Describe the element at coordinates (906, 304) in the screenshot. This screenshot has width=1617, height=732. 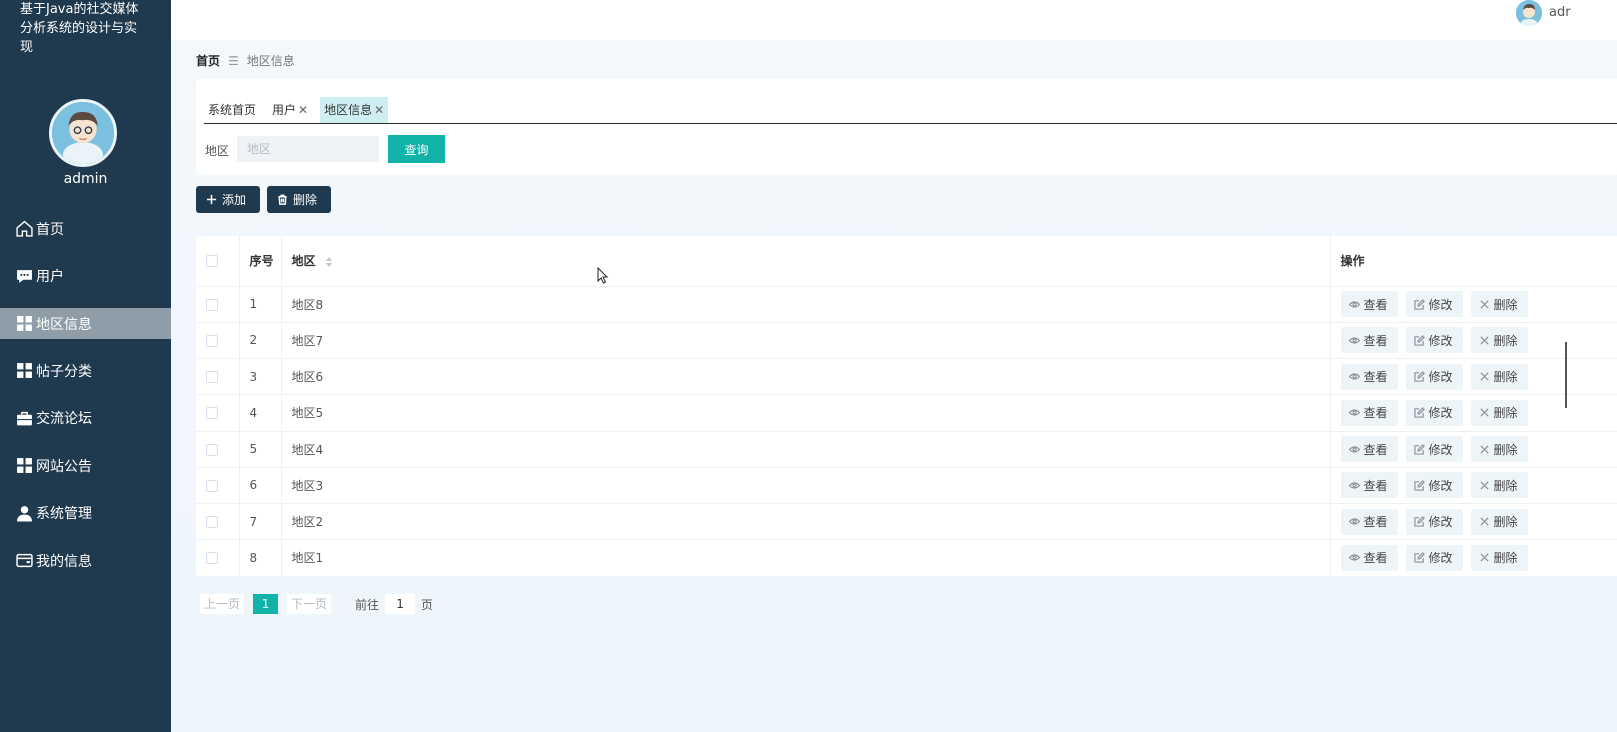
I see `table-row: 1 地区8 查看 修改 删除` at that location.